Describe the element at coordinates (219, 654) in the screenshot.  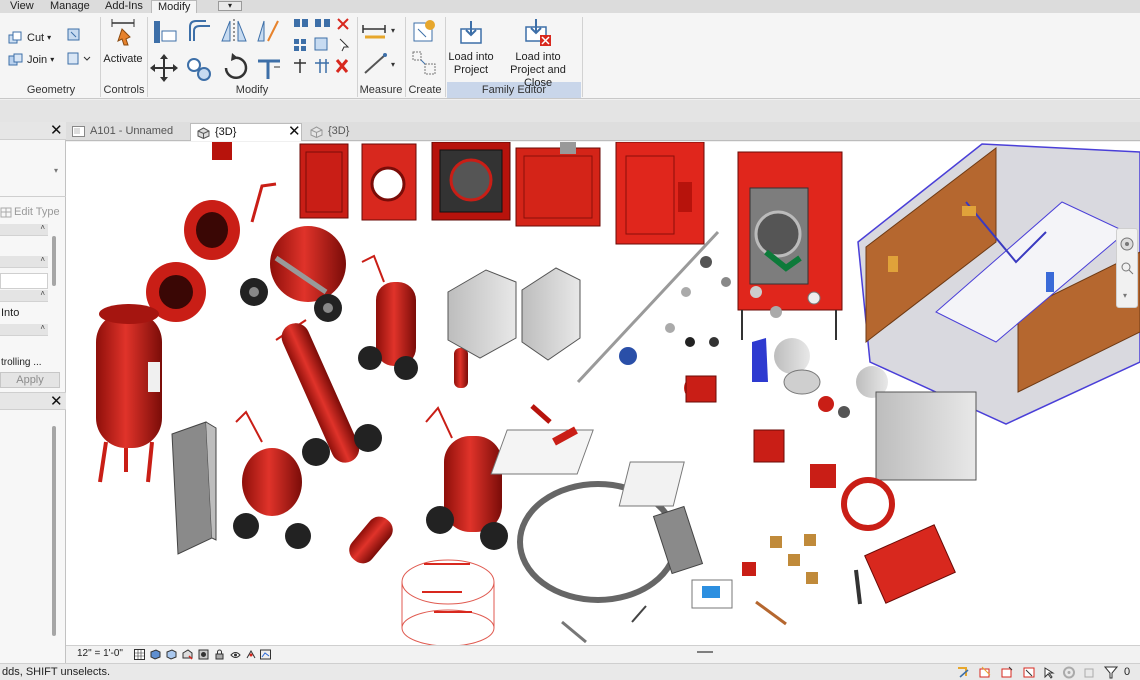
I see `lock-view-icon` at that location.